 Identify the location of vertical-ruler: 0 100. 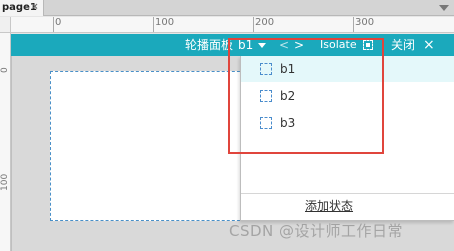
(5, 142).